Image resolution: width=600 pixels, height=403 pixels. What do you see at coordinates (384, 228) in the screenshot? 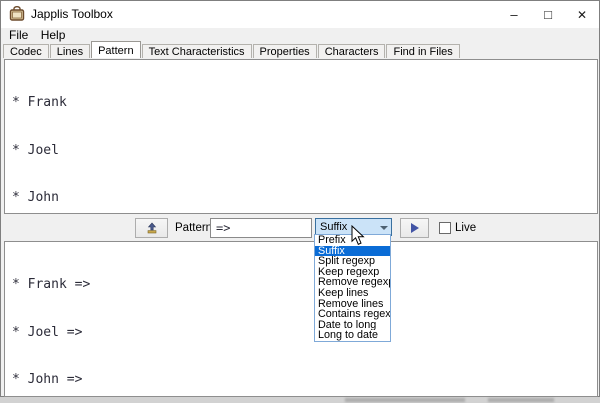
I see `chevron-down-icon` at bounding box center [384, 228].